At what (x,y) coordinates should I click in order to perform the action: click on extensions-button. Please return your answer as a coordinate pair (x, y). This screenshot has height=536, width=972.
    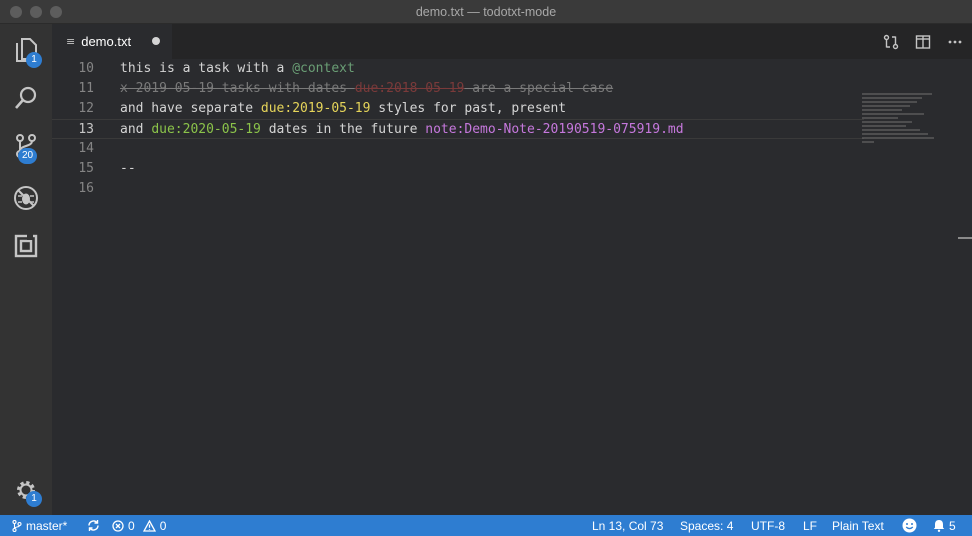
    Looking at the image, I should click on (26, 246).